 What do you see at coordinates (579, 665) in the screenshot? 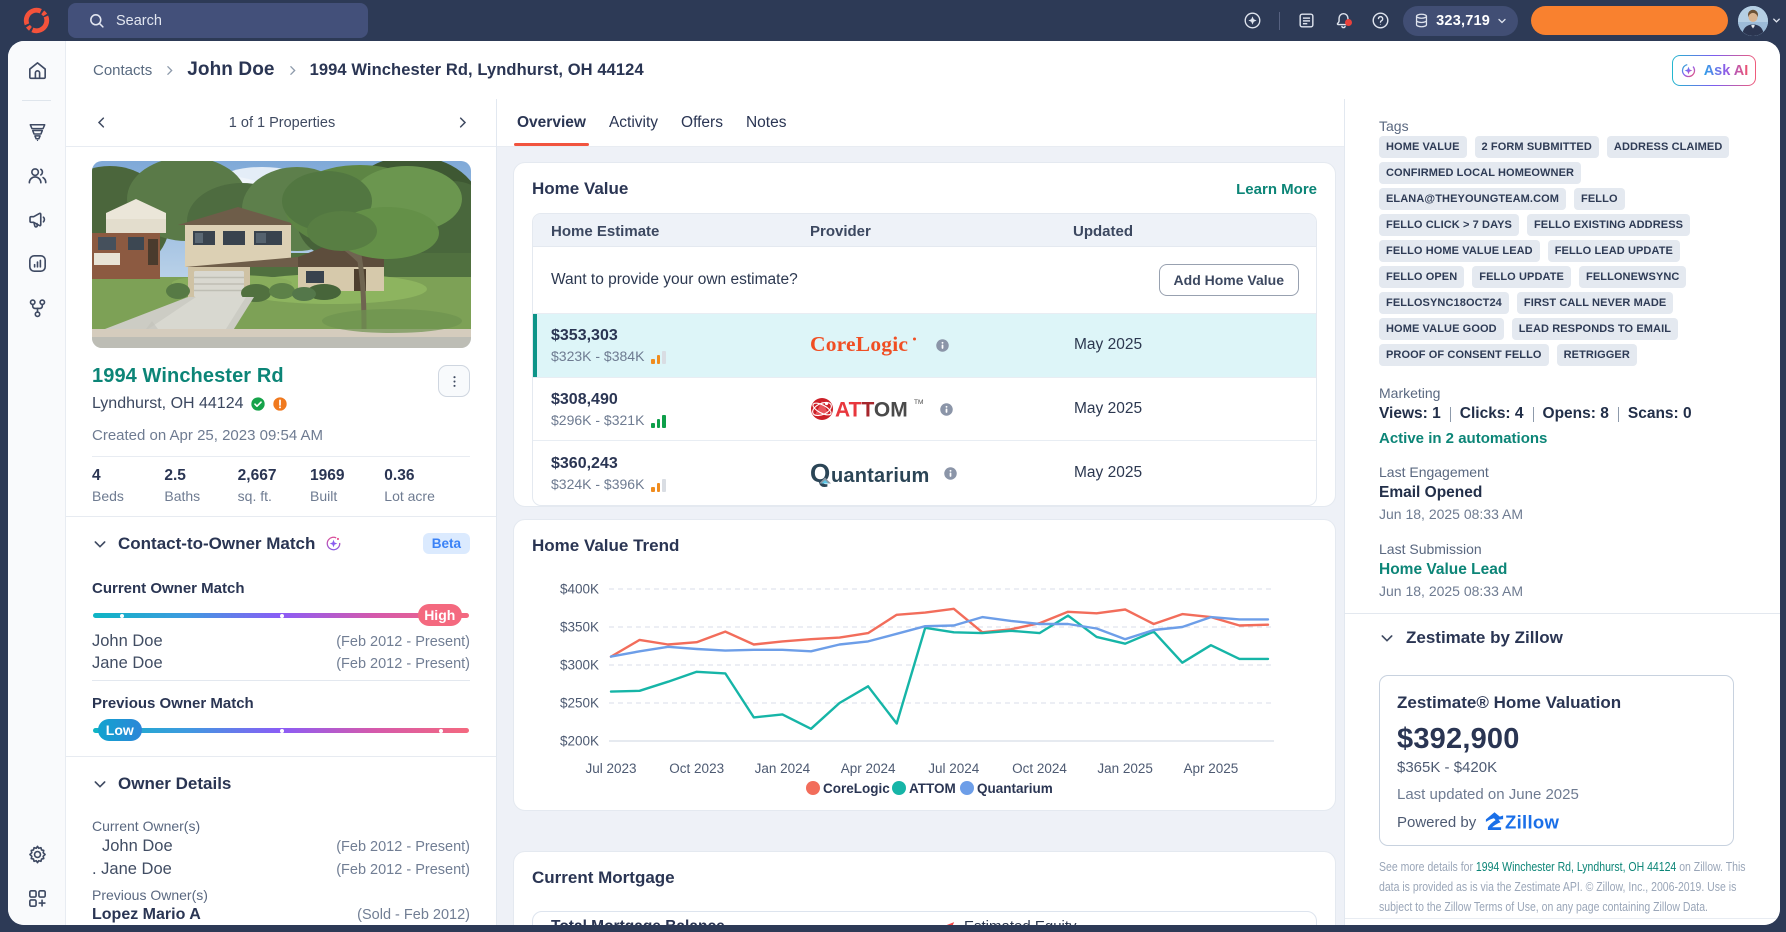
I see `svg-text: $300K` at bounding box center [579, 665].